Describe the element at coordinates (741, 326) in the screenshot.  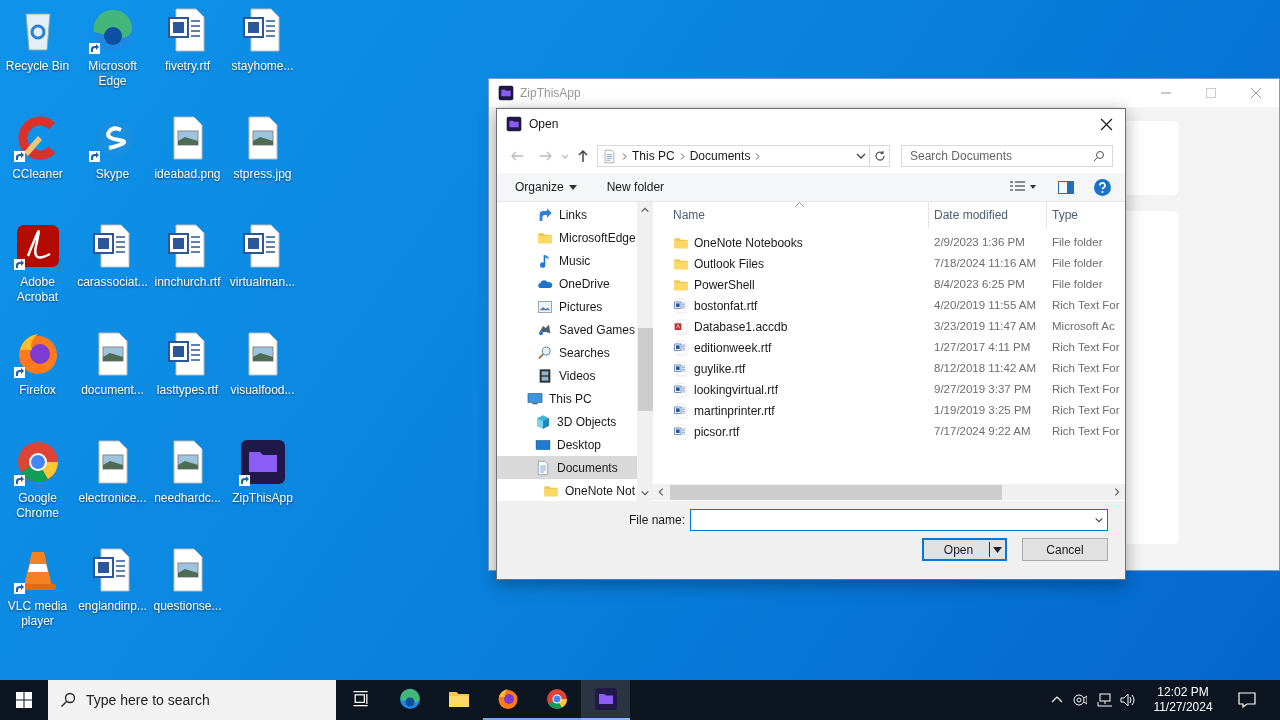
I see `file-name: Database1.accdb` at that location.